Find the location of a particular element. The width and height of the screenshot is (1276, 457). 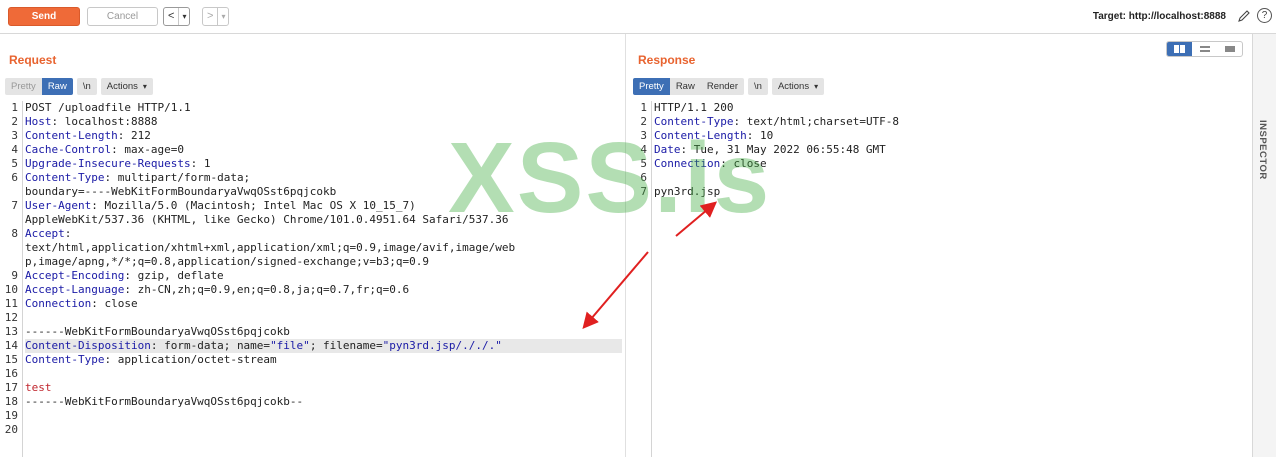

annotation-arrow-to-filename is located at coordinates (615, 290).